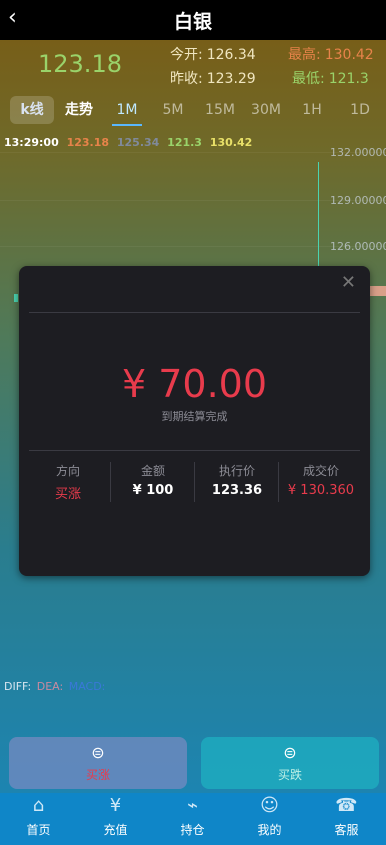 This screenshot has height=845, width=386. I want to click on y-axis-label: 132.00000, so click(358, 152).